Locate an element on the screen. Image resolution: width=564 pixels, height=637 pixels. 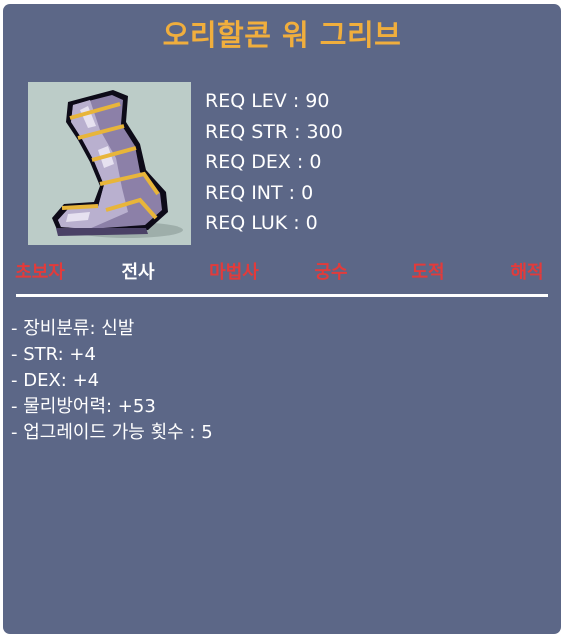
class-pirate: 해적 is located at coordinates (527, 272).